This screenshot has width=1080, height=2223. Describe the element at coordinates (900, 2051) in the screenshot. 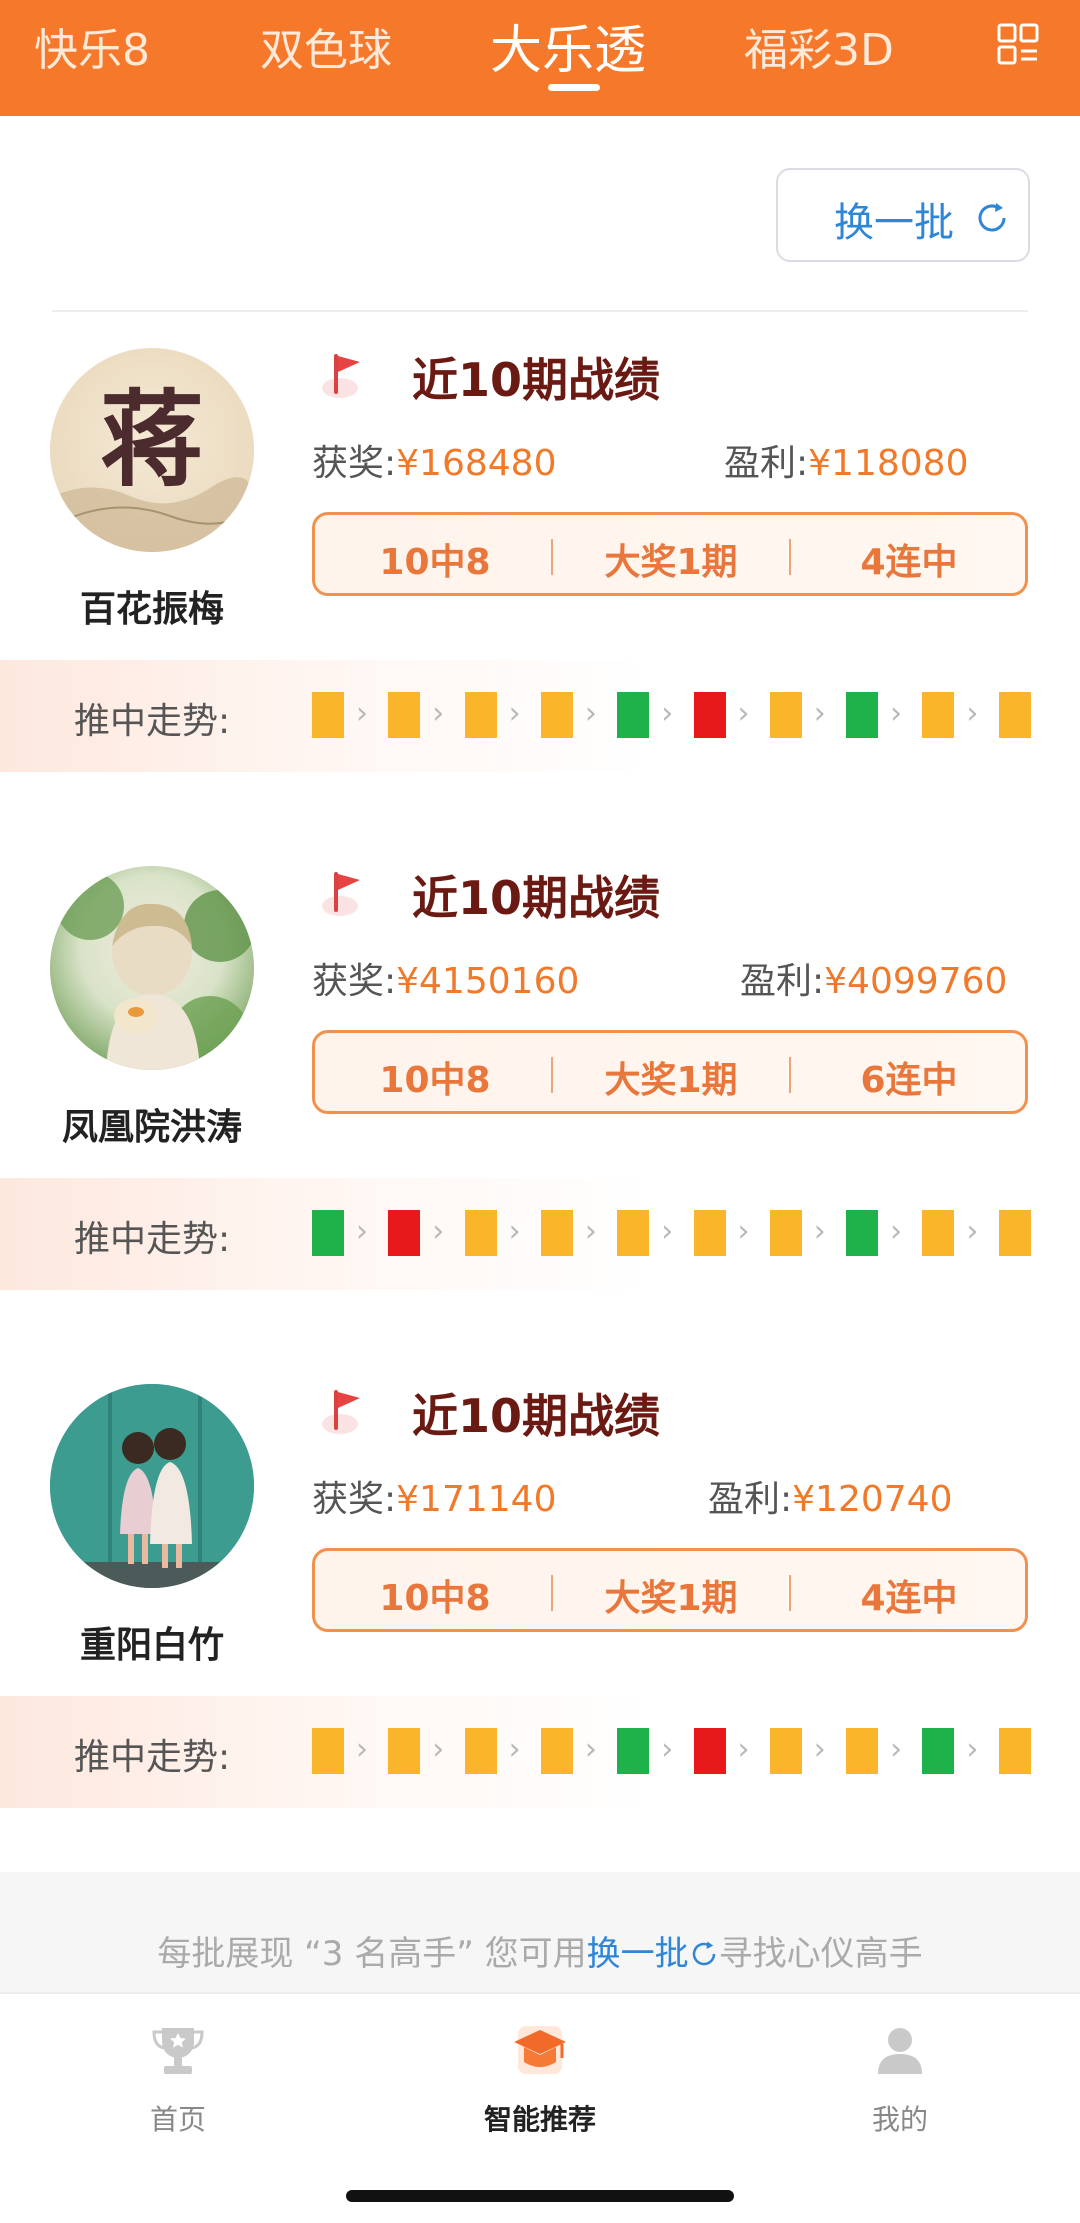

I see `user-icon` at that location.